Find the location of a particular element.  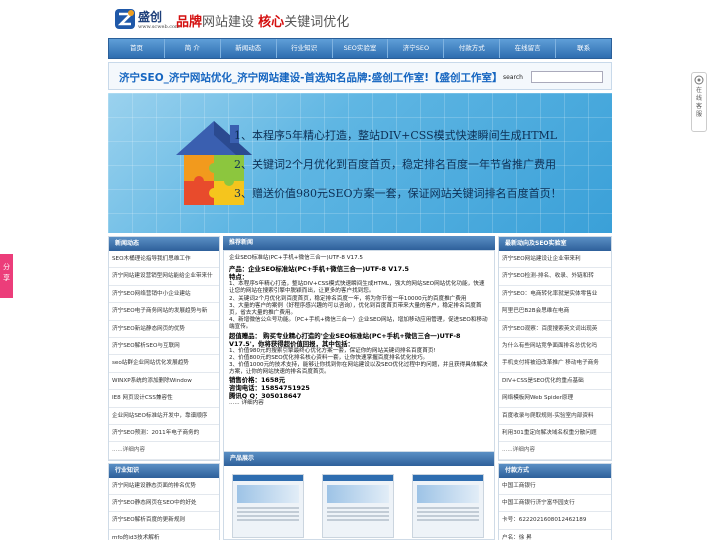

service-char: 在 is located at coordinates (698, 90).